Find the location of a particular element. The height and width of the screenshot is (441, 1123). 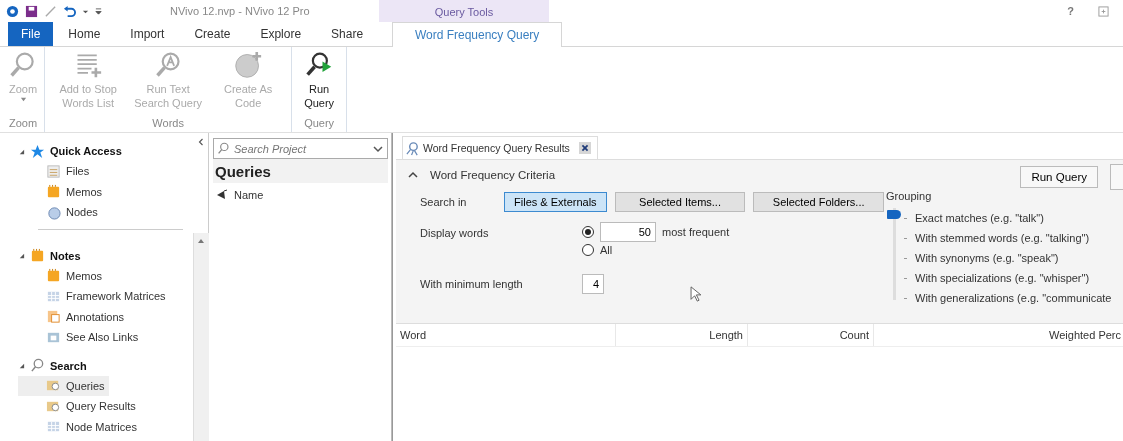

nav-item: Queries is located at coordinates (63, 385).